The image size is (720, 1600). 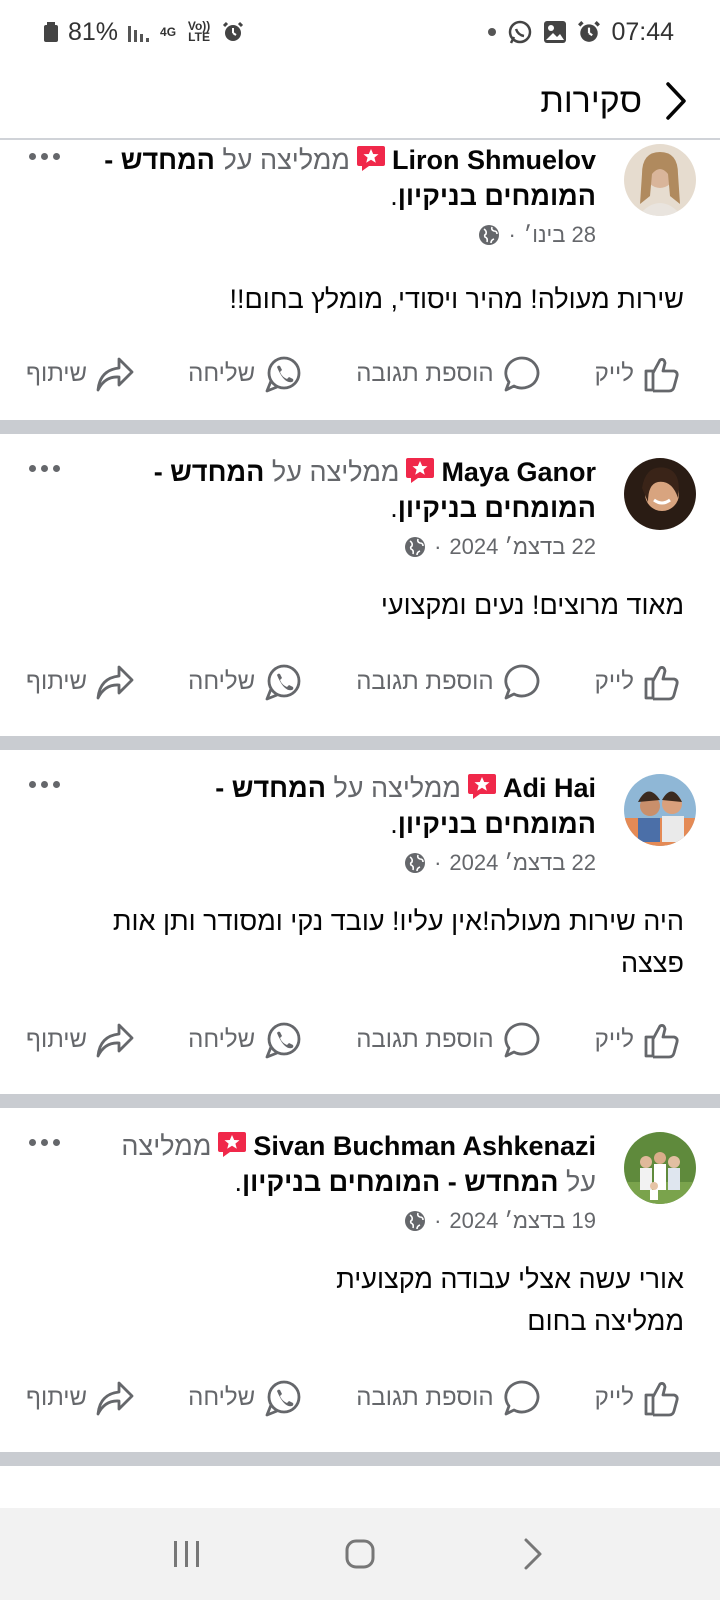 I want to click on home-button, so click(x=360, y=1554).